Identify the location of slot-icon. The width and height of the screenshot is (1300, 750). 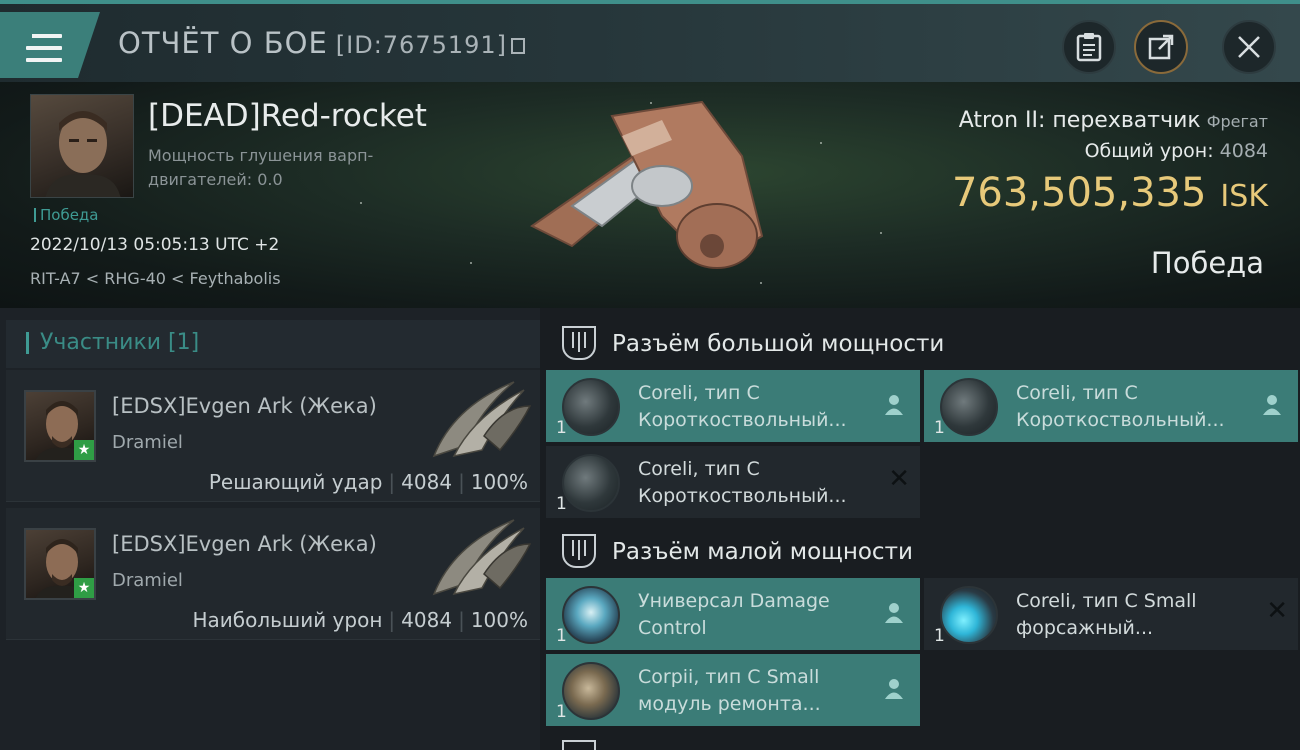
(579, 745).